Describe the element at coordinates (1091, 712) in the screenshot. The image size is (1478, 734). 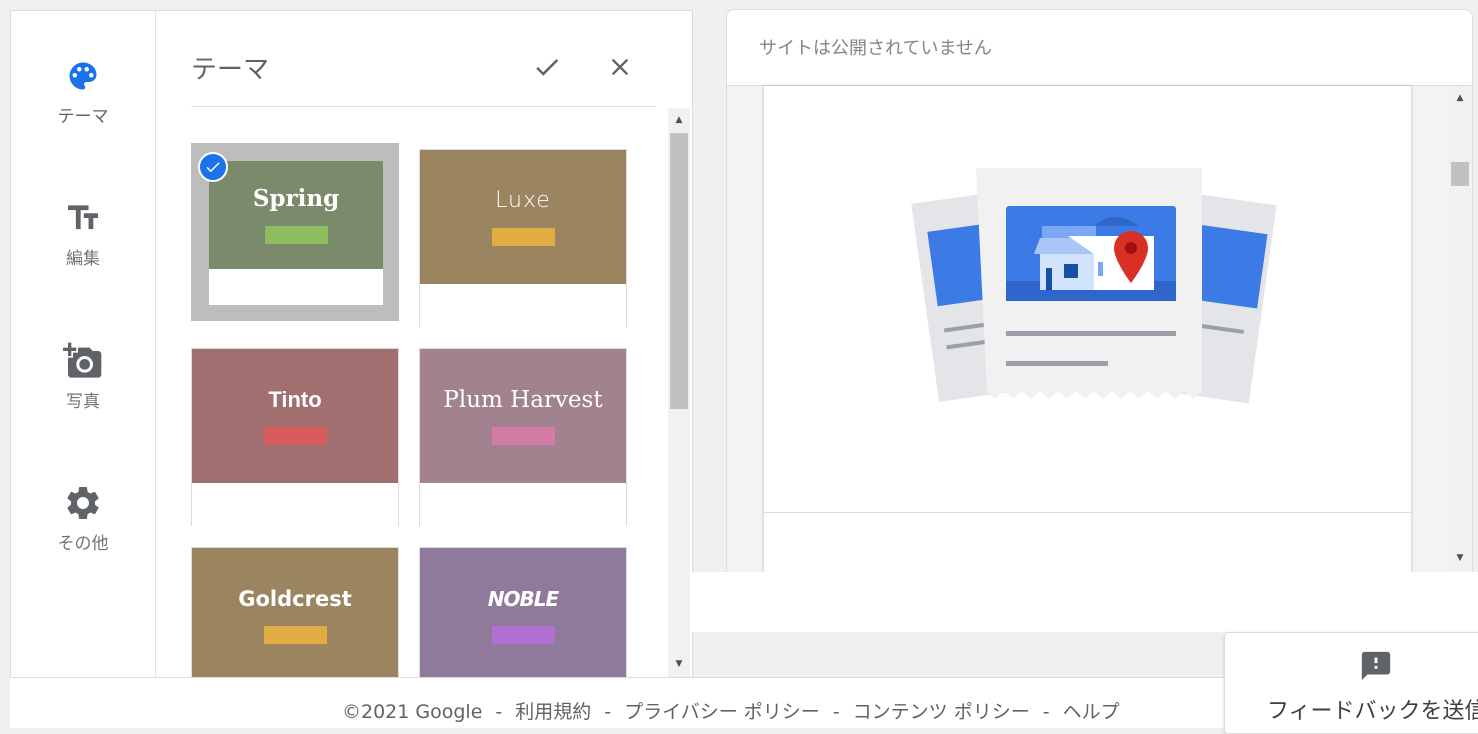
I see `help-link: ヘルプ` at that location.